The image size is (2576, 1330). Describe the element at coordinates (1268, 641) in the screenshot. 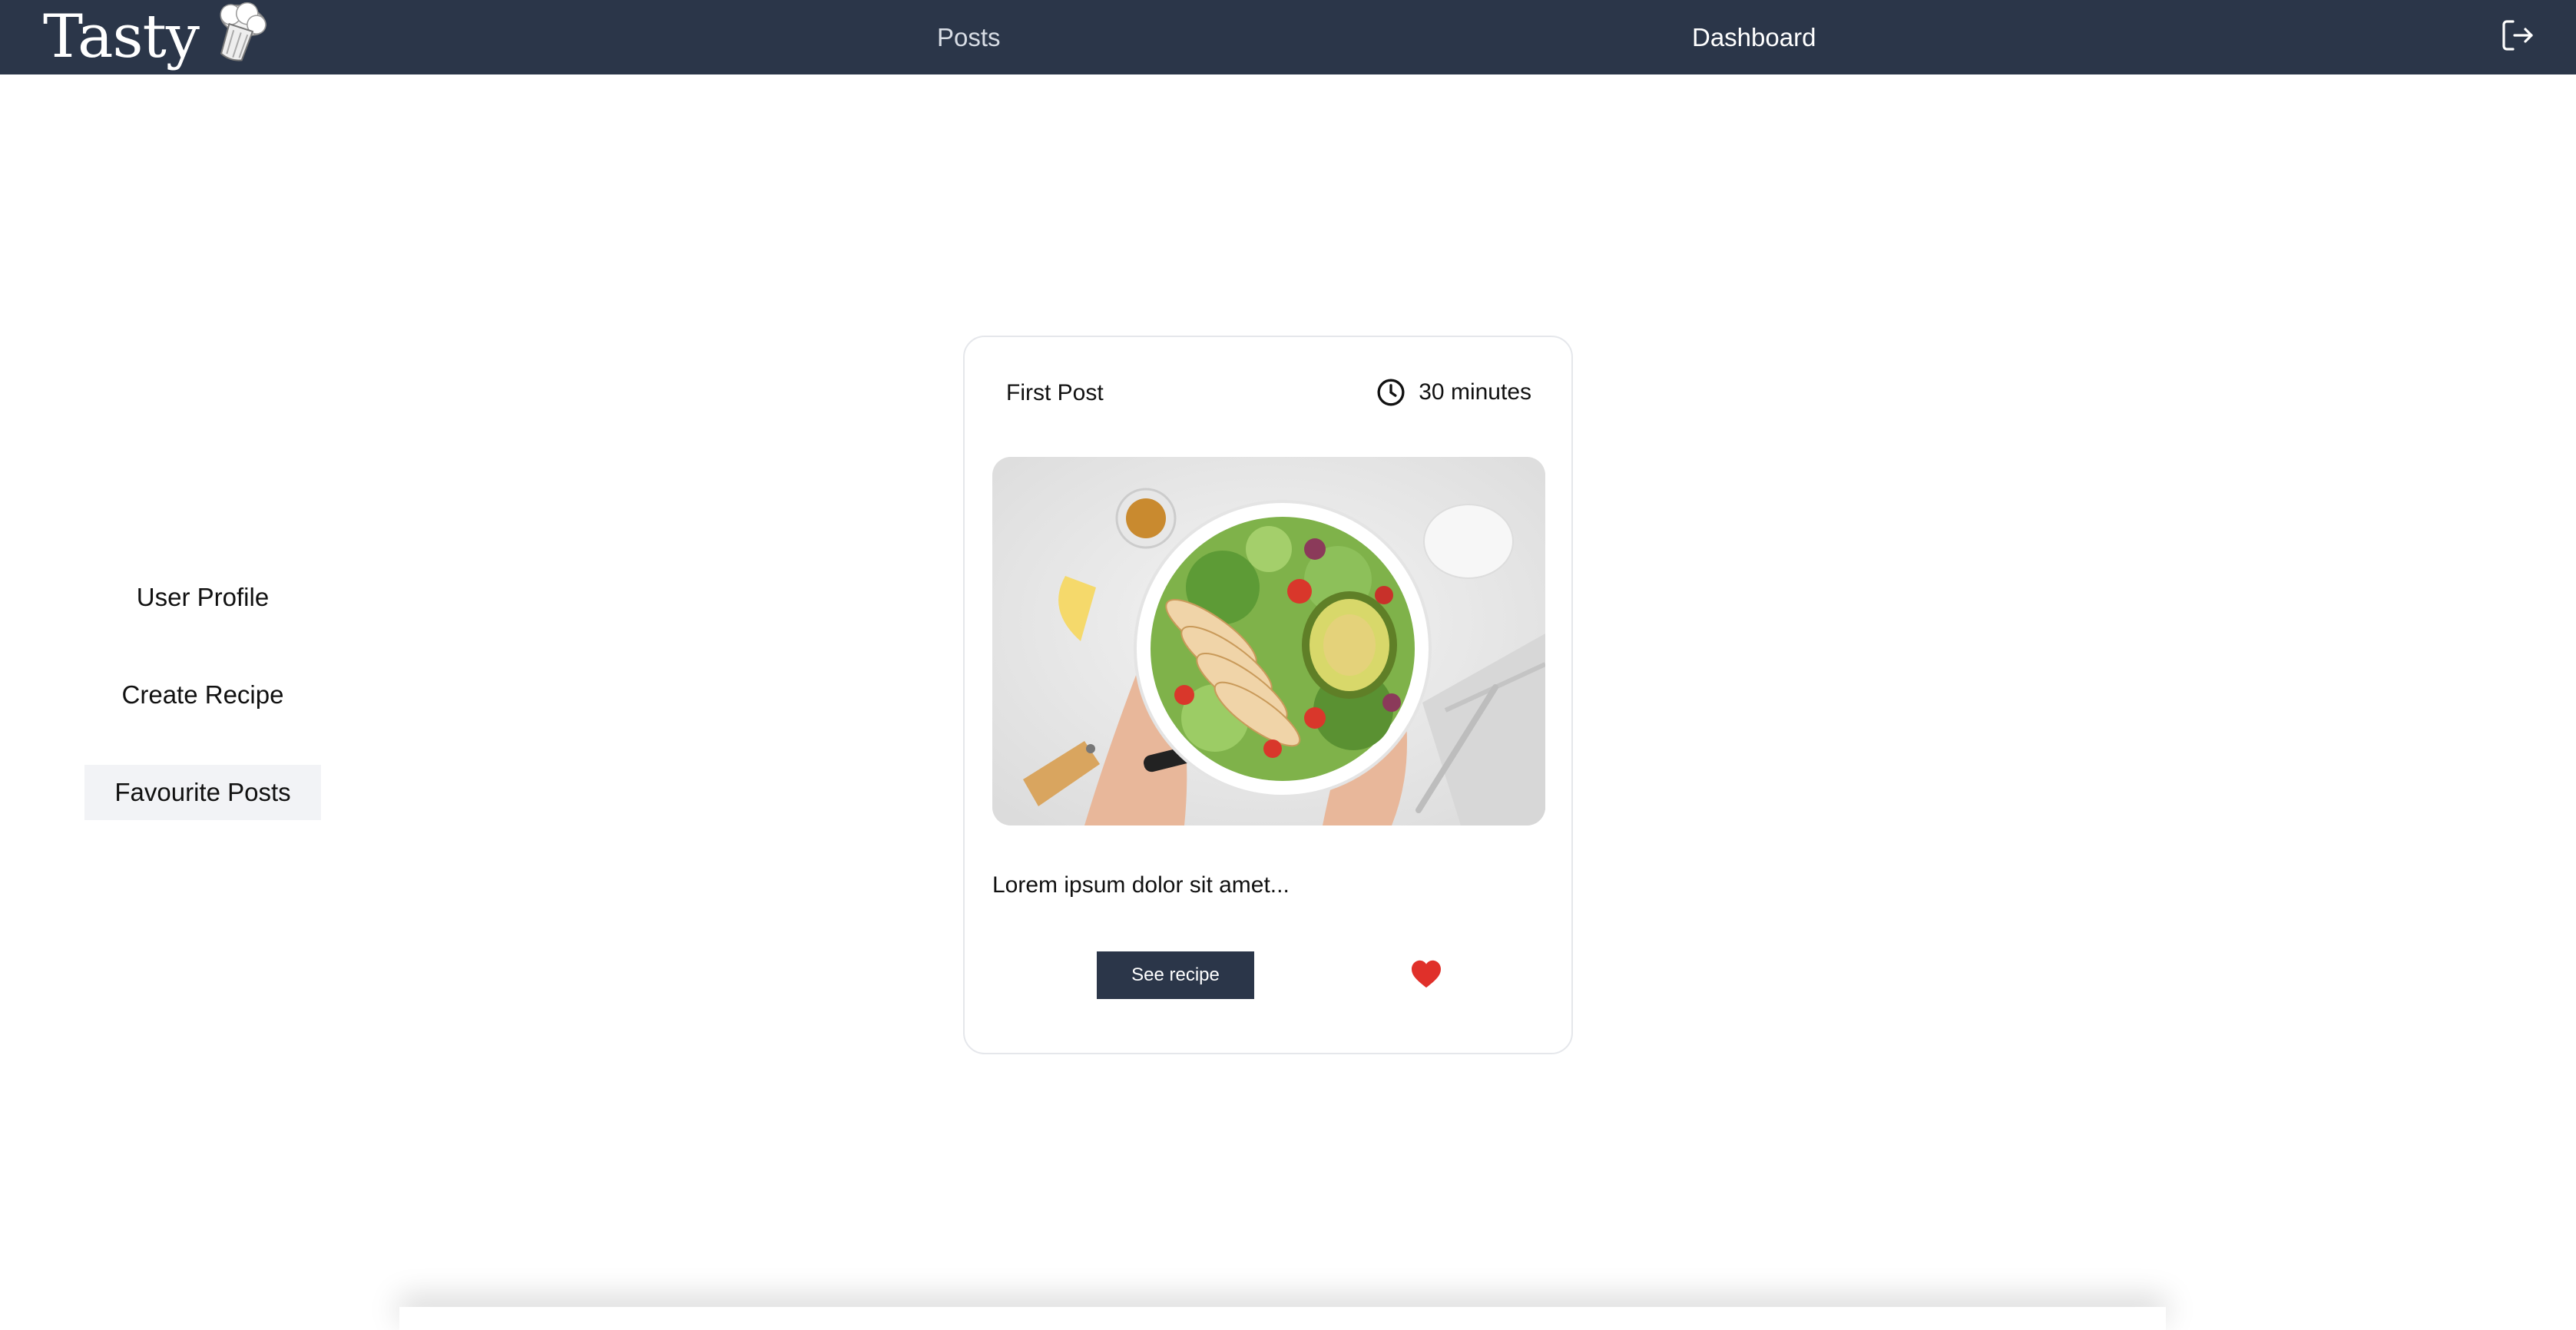

I see `salad-bowl-image` at that location.